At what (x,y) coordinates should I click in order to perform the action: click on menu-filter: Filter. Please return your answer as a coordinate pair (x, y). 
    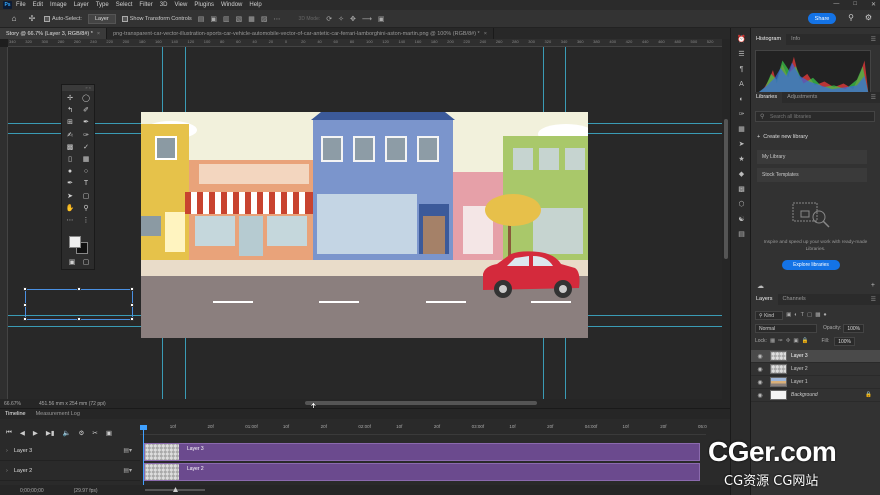
    Looking at the image, I should click on (145, 5).